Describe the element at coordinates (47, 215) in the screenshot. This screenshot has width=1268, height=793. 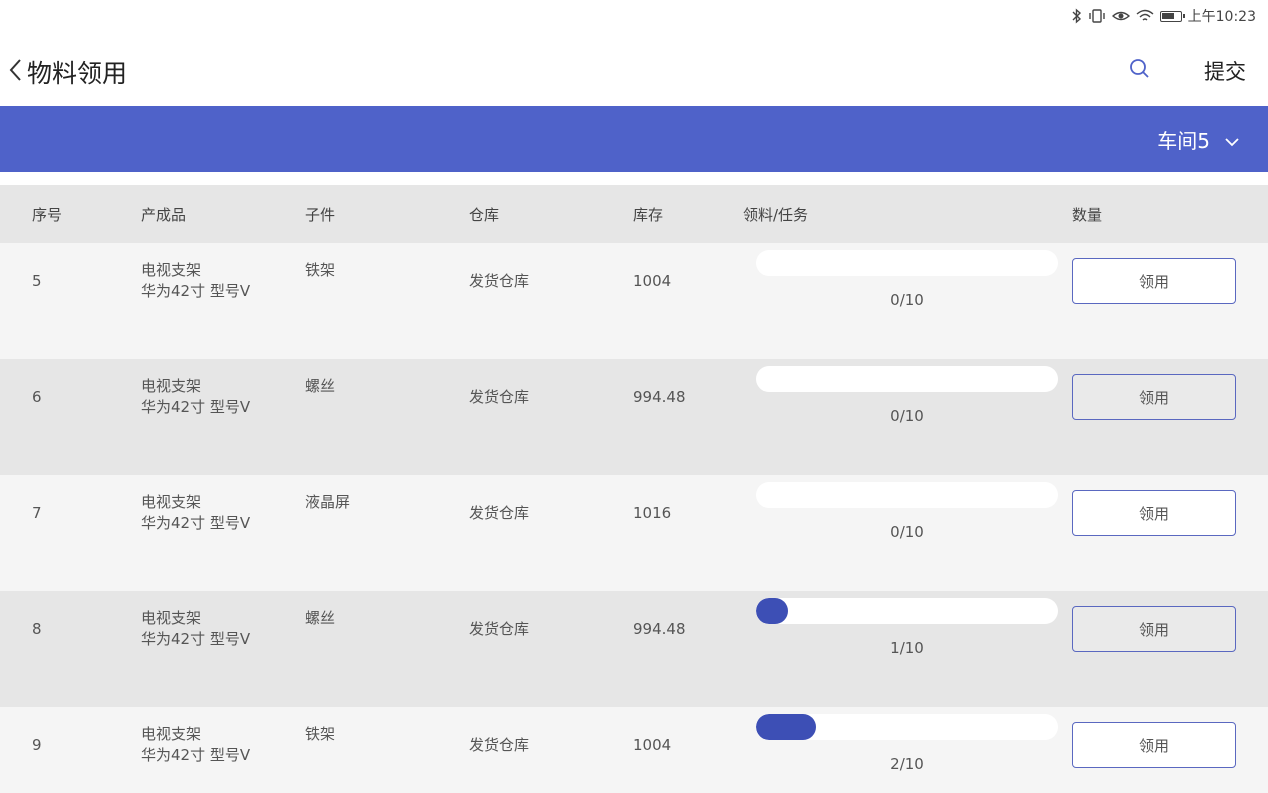
I see `header-no: 序号` at that location.